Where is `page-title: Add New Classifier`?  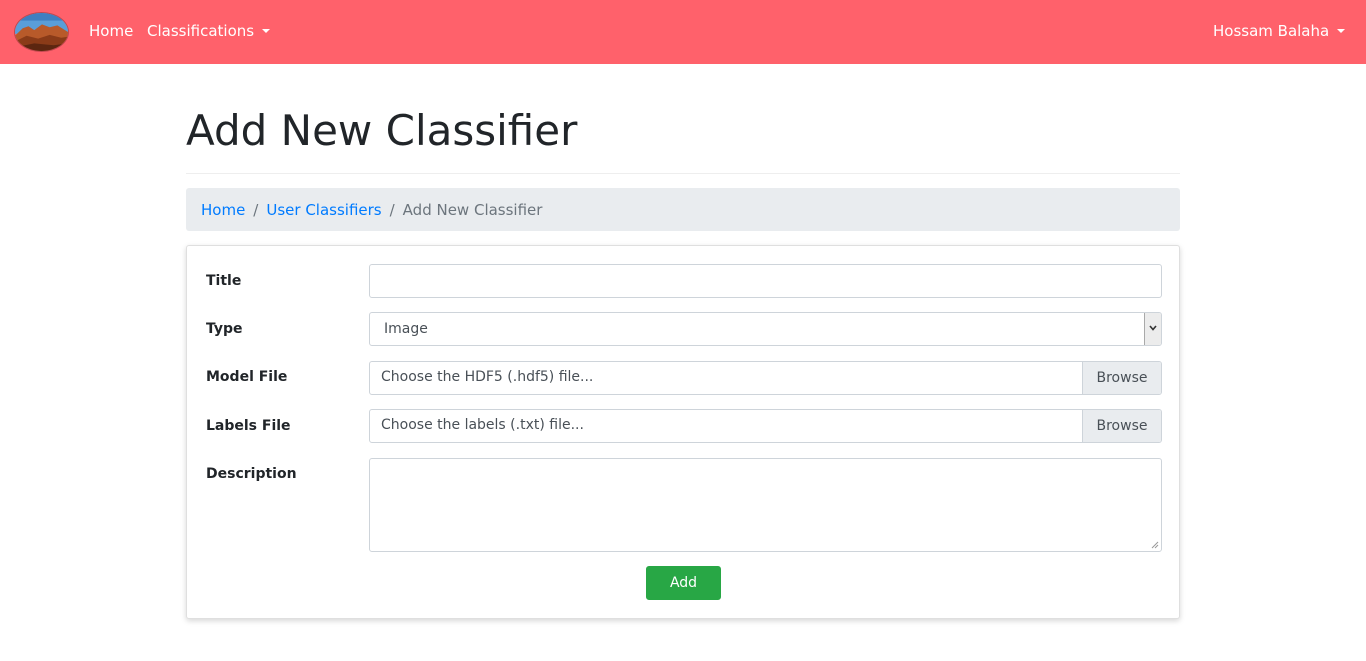
page-title: Add New Classifier is located at coordinates (382, 130).